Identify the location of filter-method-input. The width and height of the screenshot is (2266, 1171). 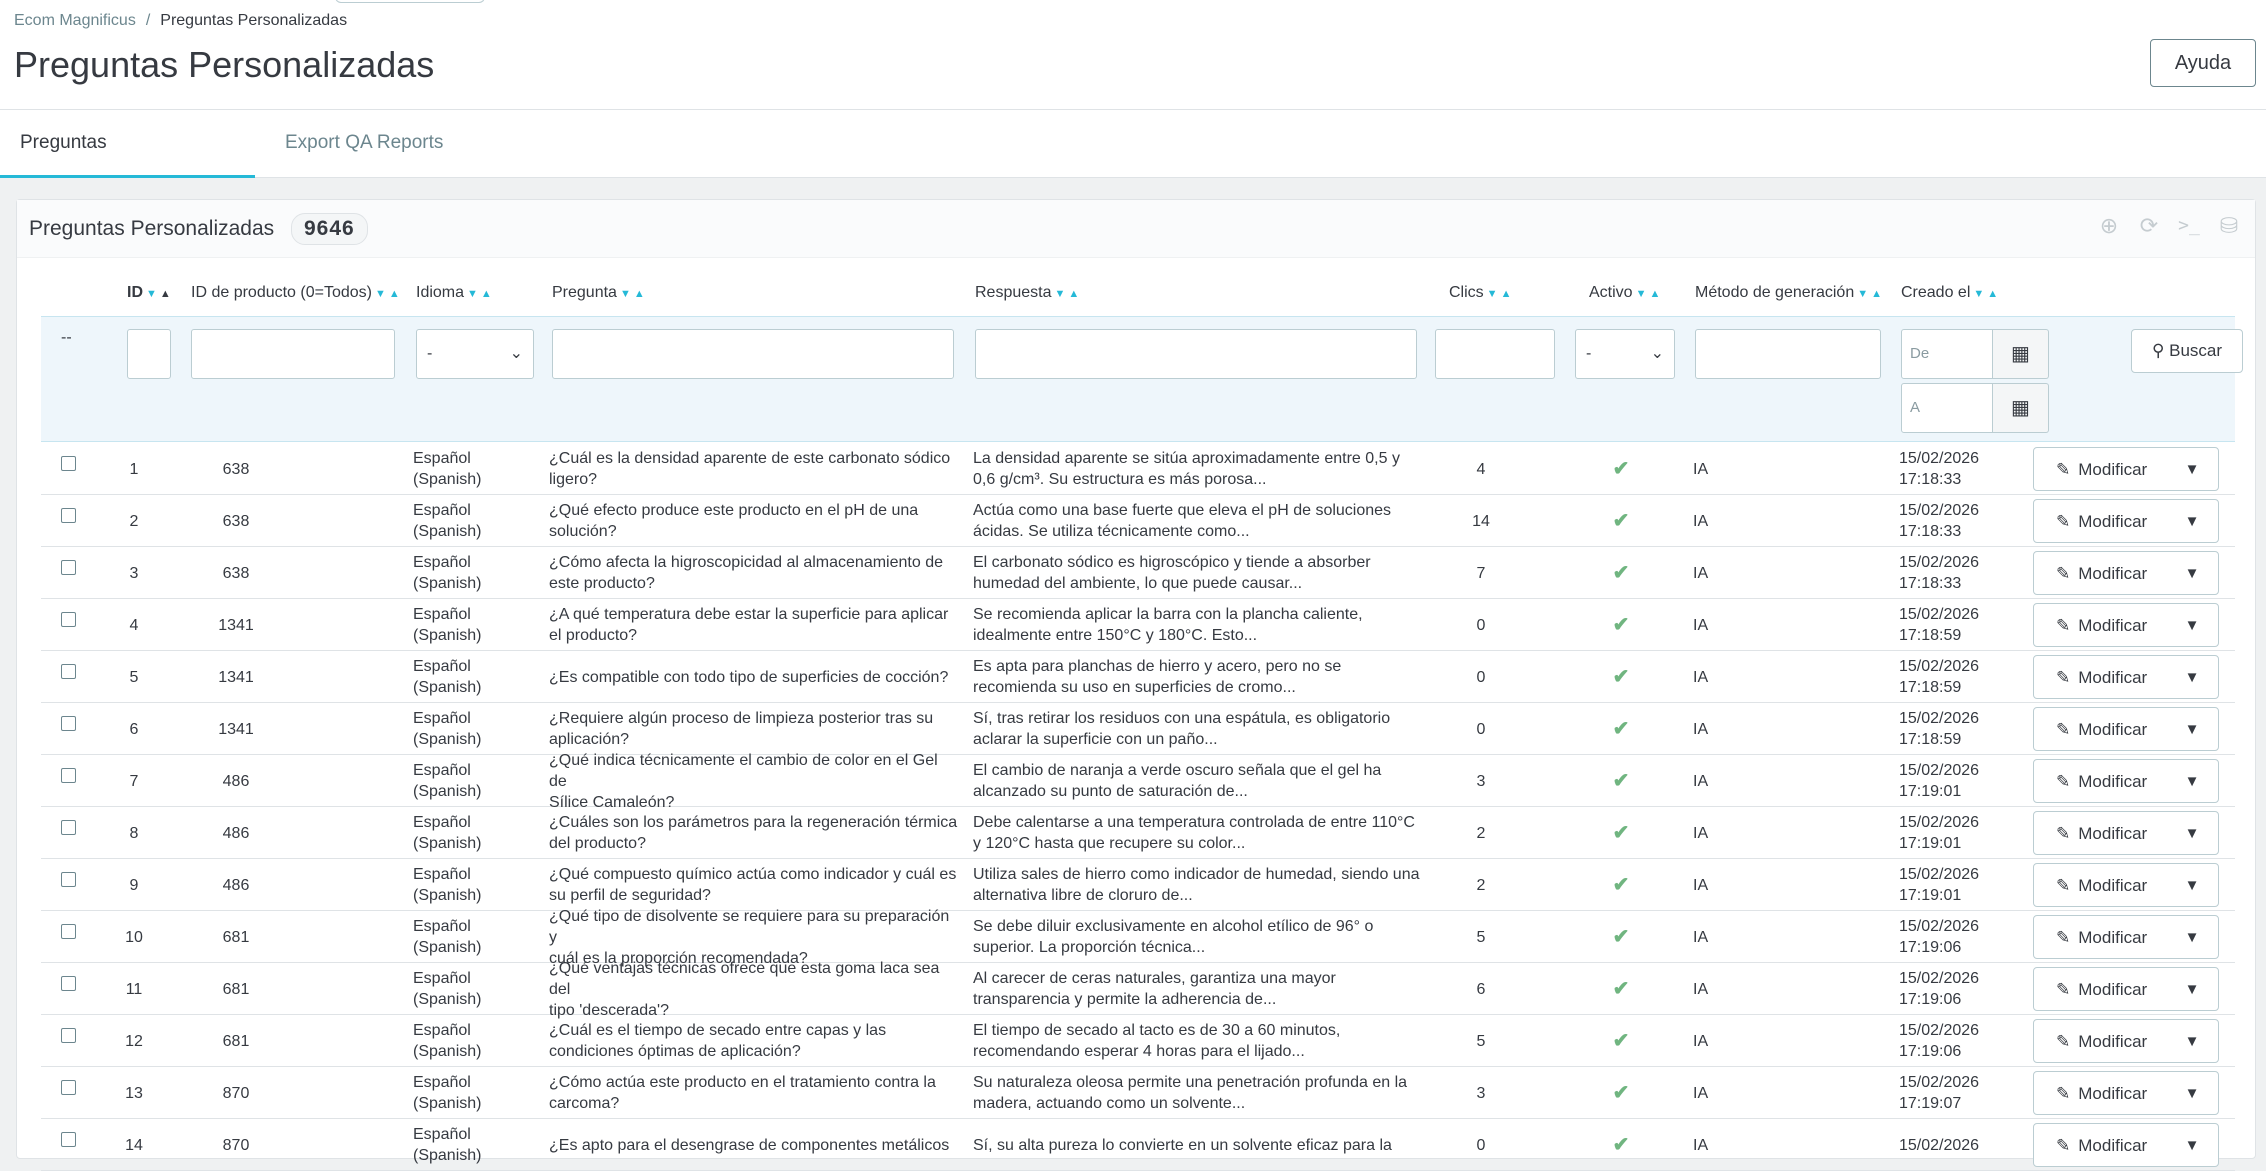
(1788, 354).